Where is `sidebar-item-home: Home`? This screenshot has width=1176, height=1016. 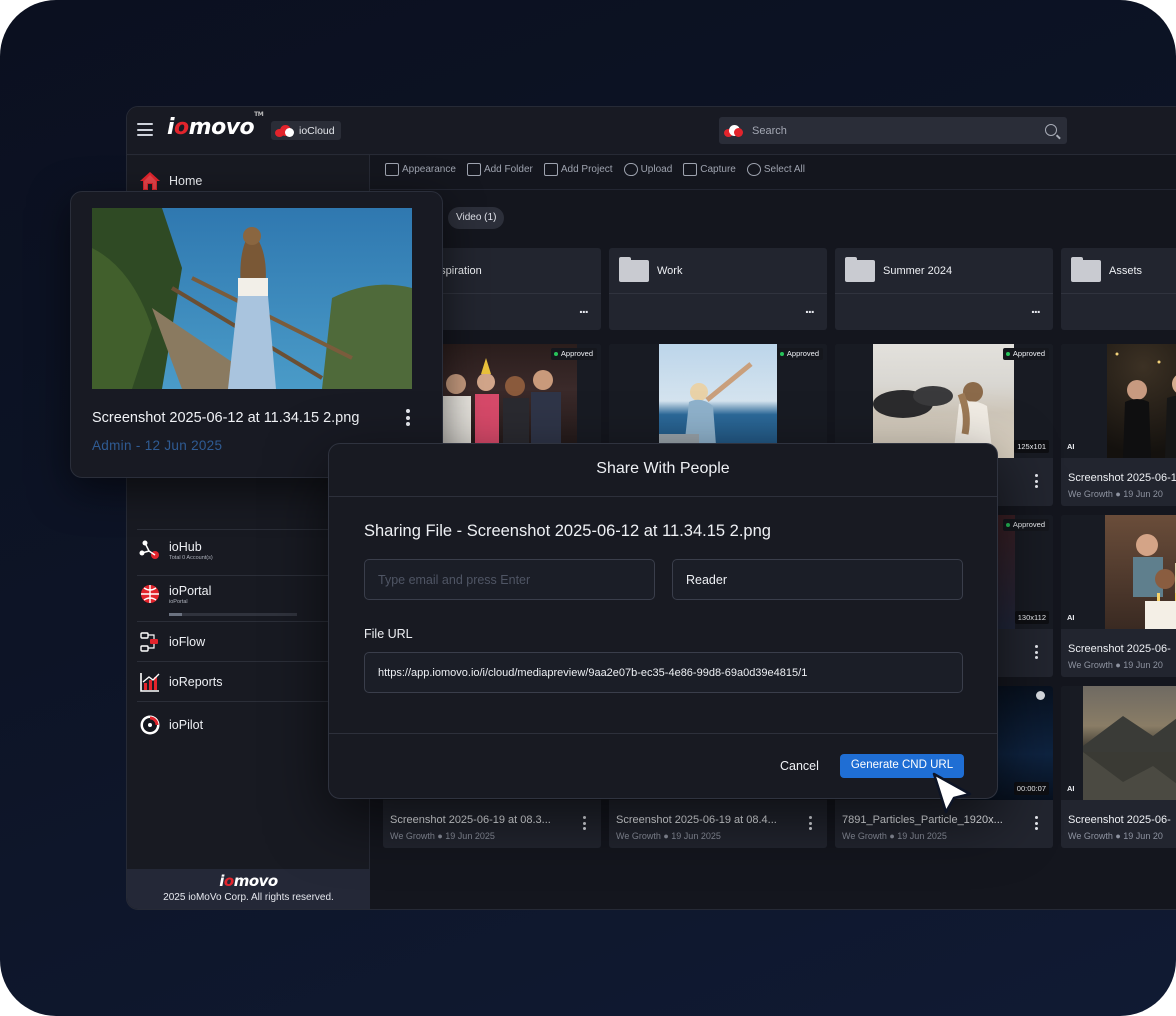 sidebar-item-home: Home is located at coordinates (170, 181).